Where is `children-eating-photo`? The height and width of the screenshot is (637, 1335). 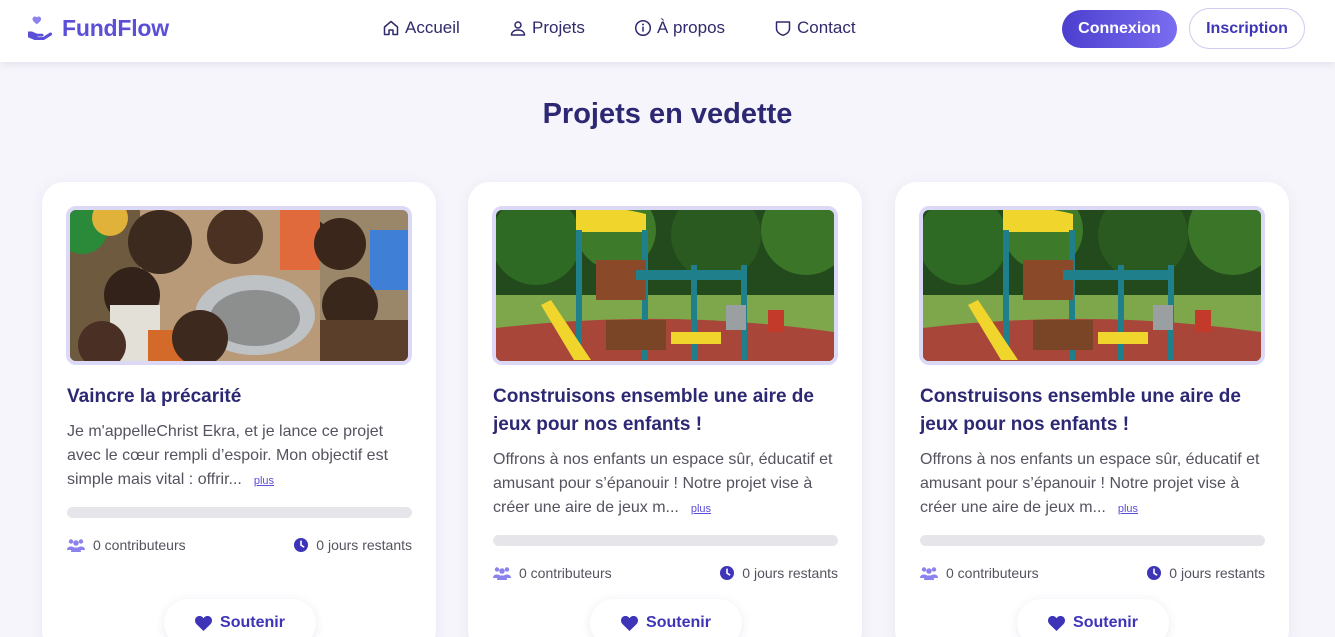 children-eating-photo is located at coordinates (239, 285).